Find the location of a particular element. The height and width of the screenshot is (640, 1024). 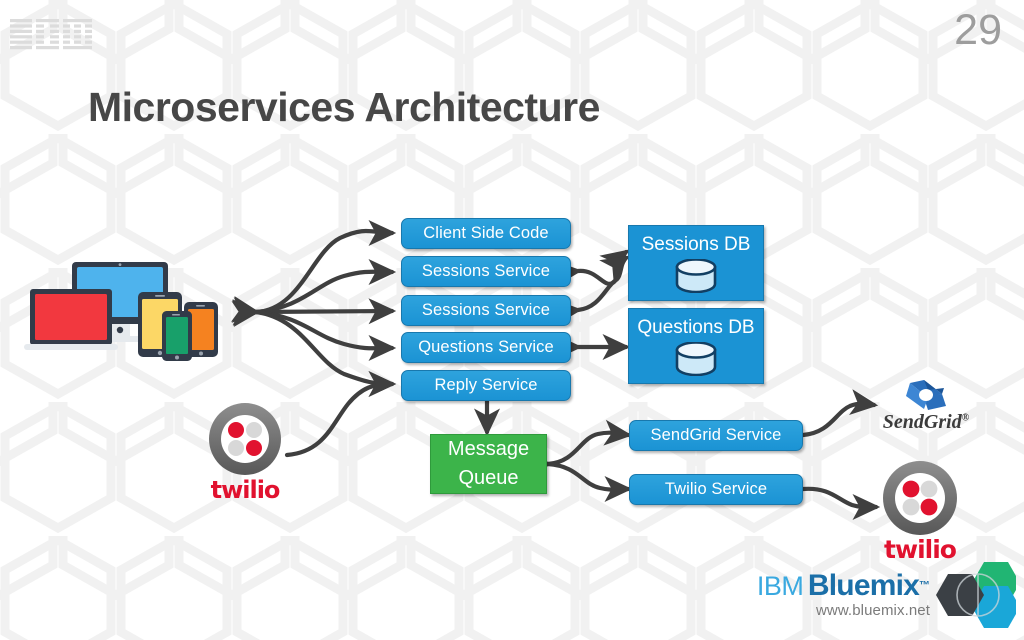

bluemix-ibm-text: IBM is located at coordinates (780, 585).